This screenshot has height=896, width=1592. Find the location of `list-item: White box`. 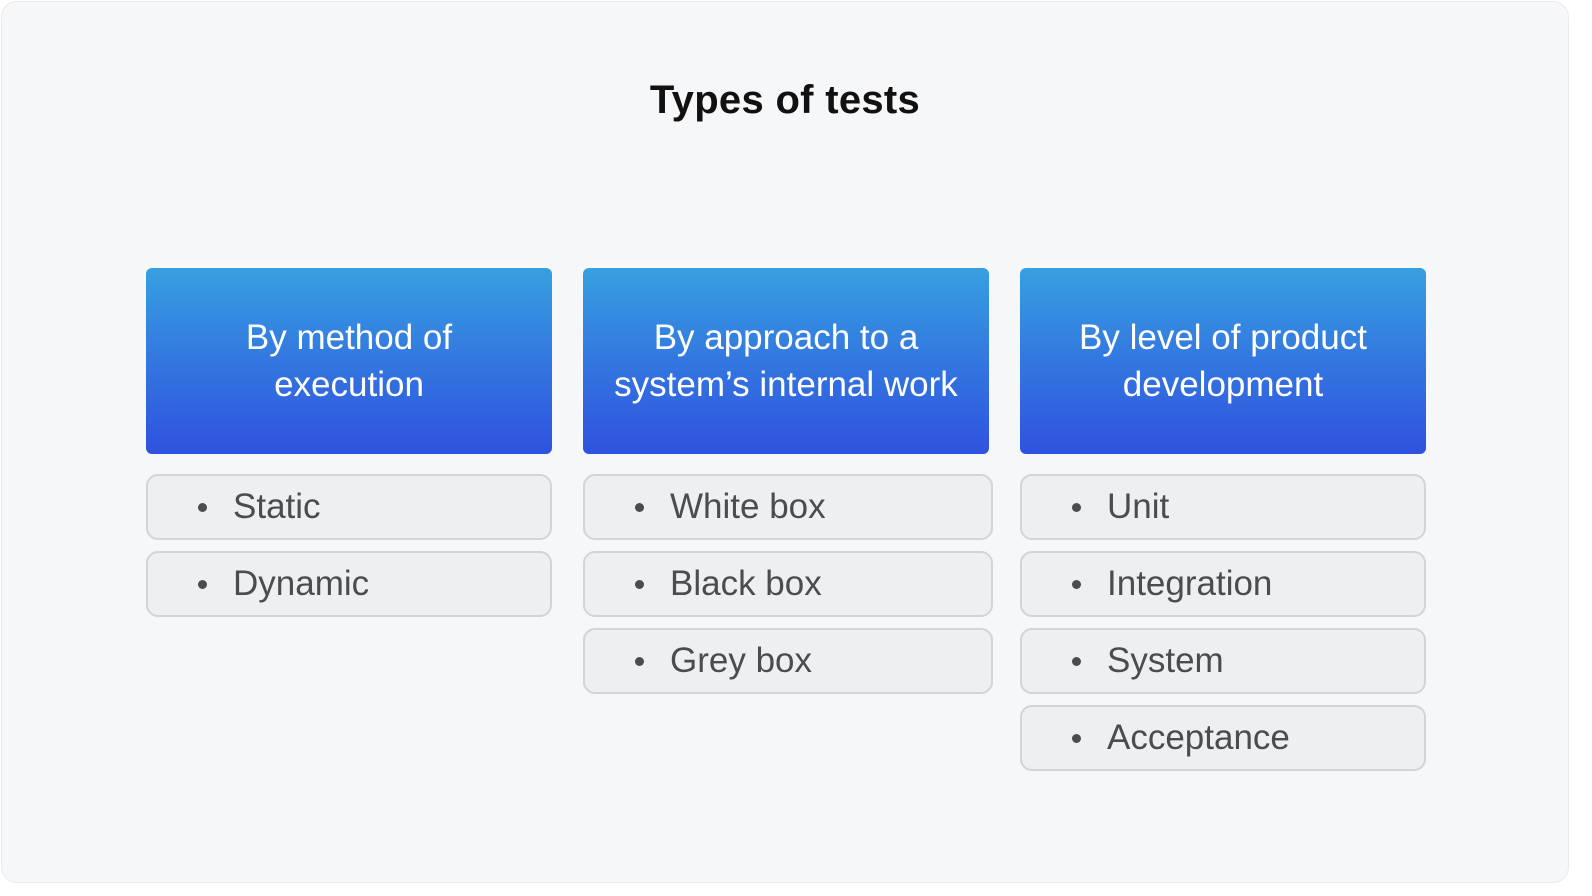

list-item: White box is located at coordinates (788, 507).